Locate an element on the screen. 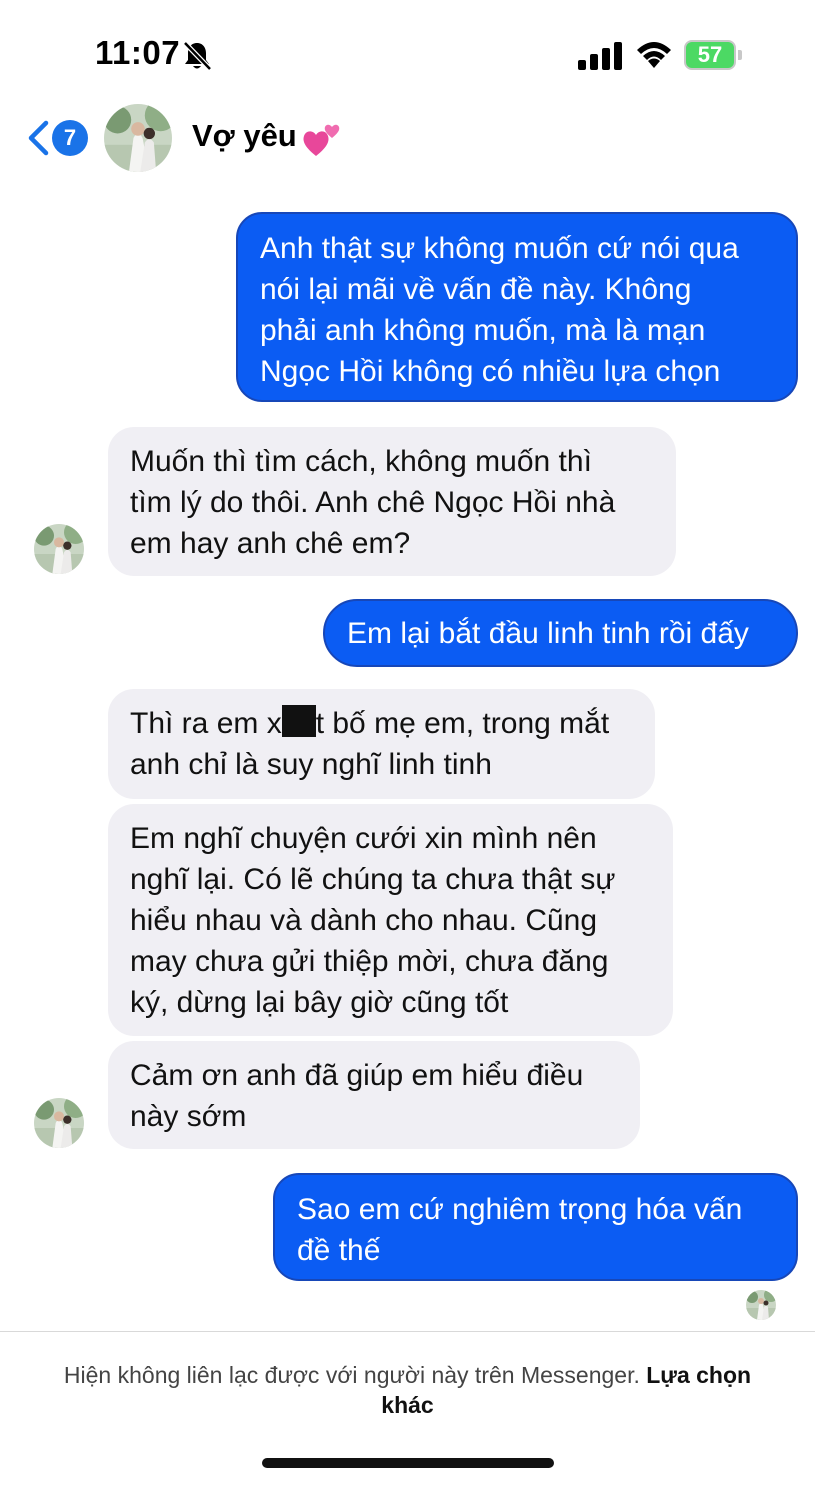 Image resolution: width=815 pixels, height=1489 pixels. unread-count-badge: 7 is located at coordinates (70, 138).